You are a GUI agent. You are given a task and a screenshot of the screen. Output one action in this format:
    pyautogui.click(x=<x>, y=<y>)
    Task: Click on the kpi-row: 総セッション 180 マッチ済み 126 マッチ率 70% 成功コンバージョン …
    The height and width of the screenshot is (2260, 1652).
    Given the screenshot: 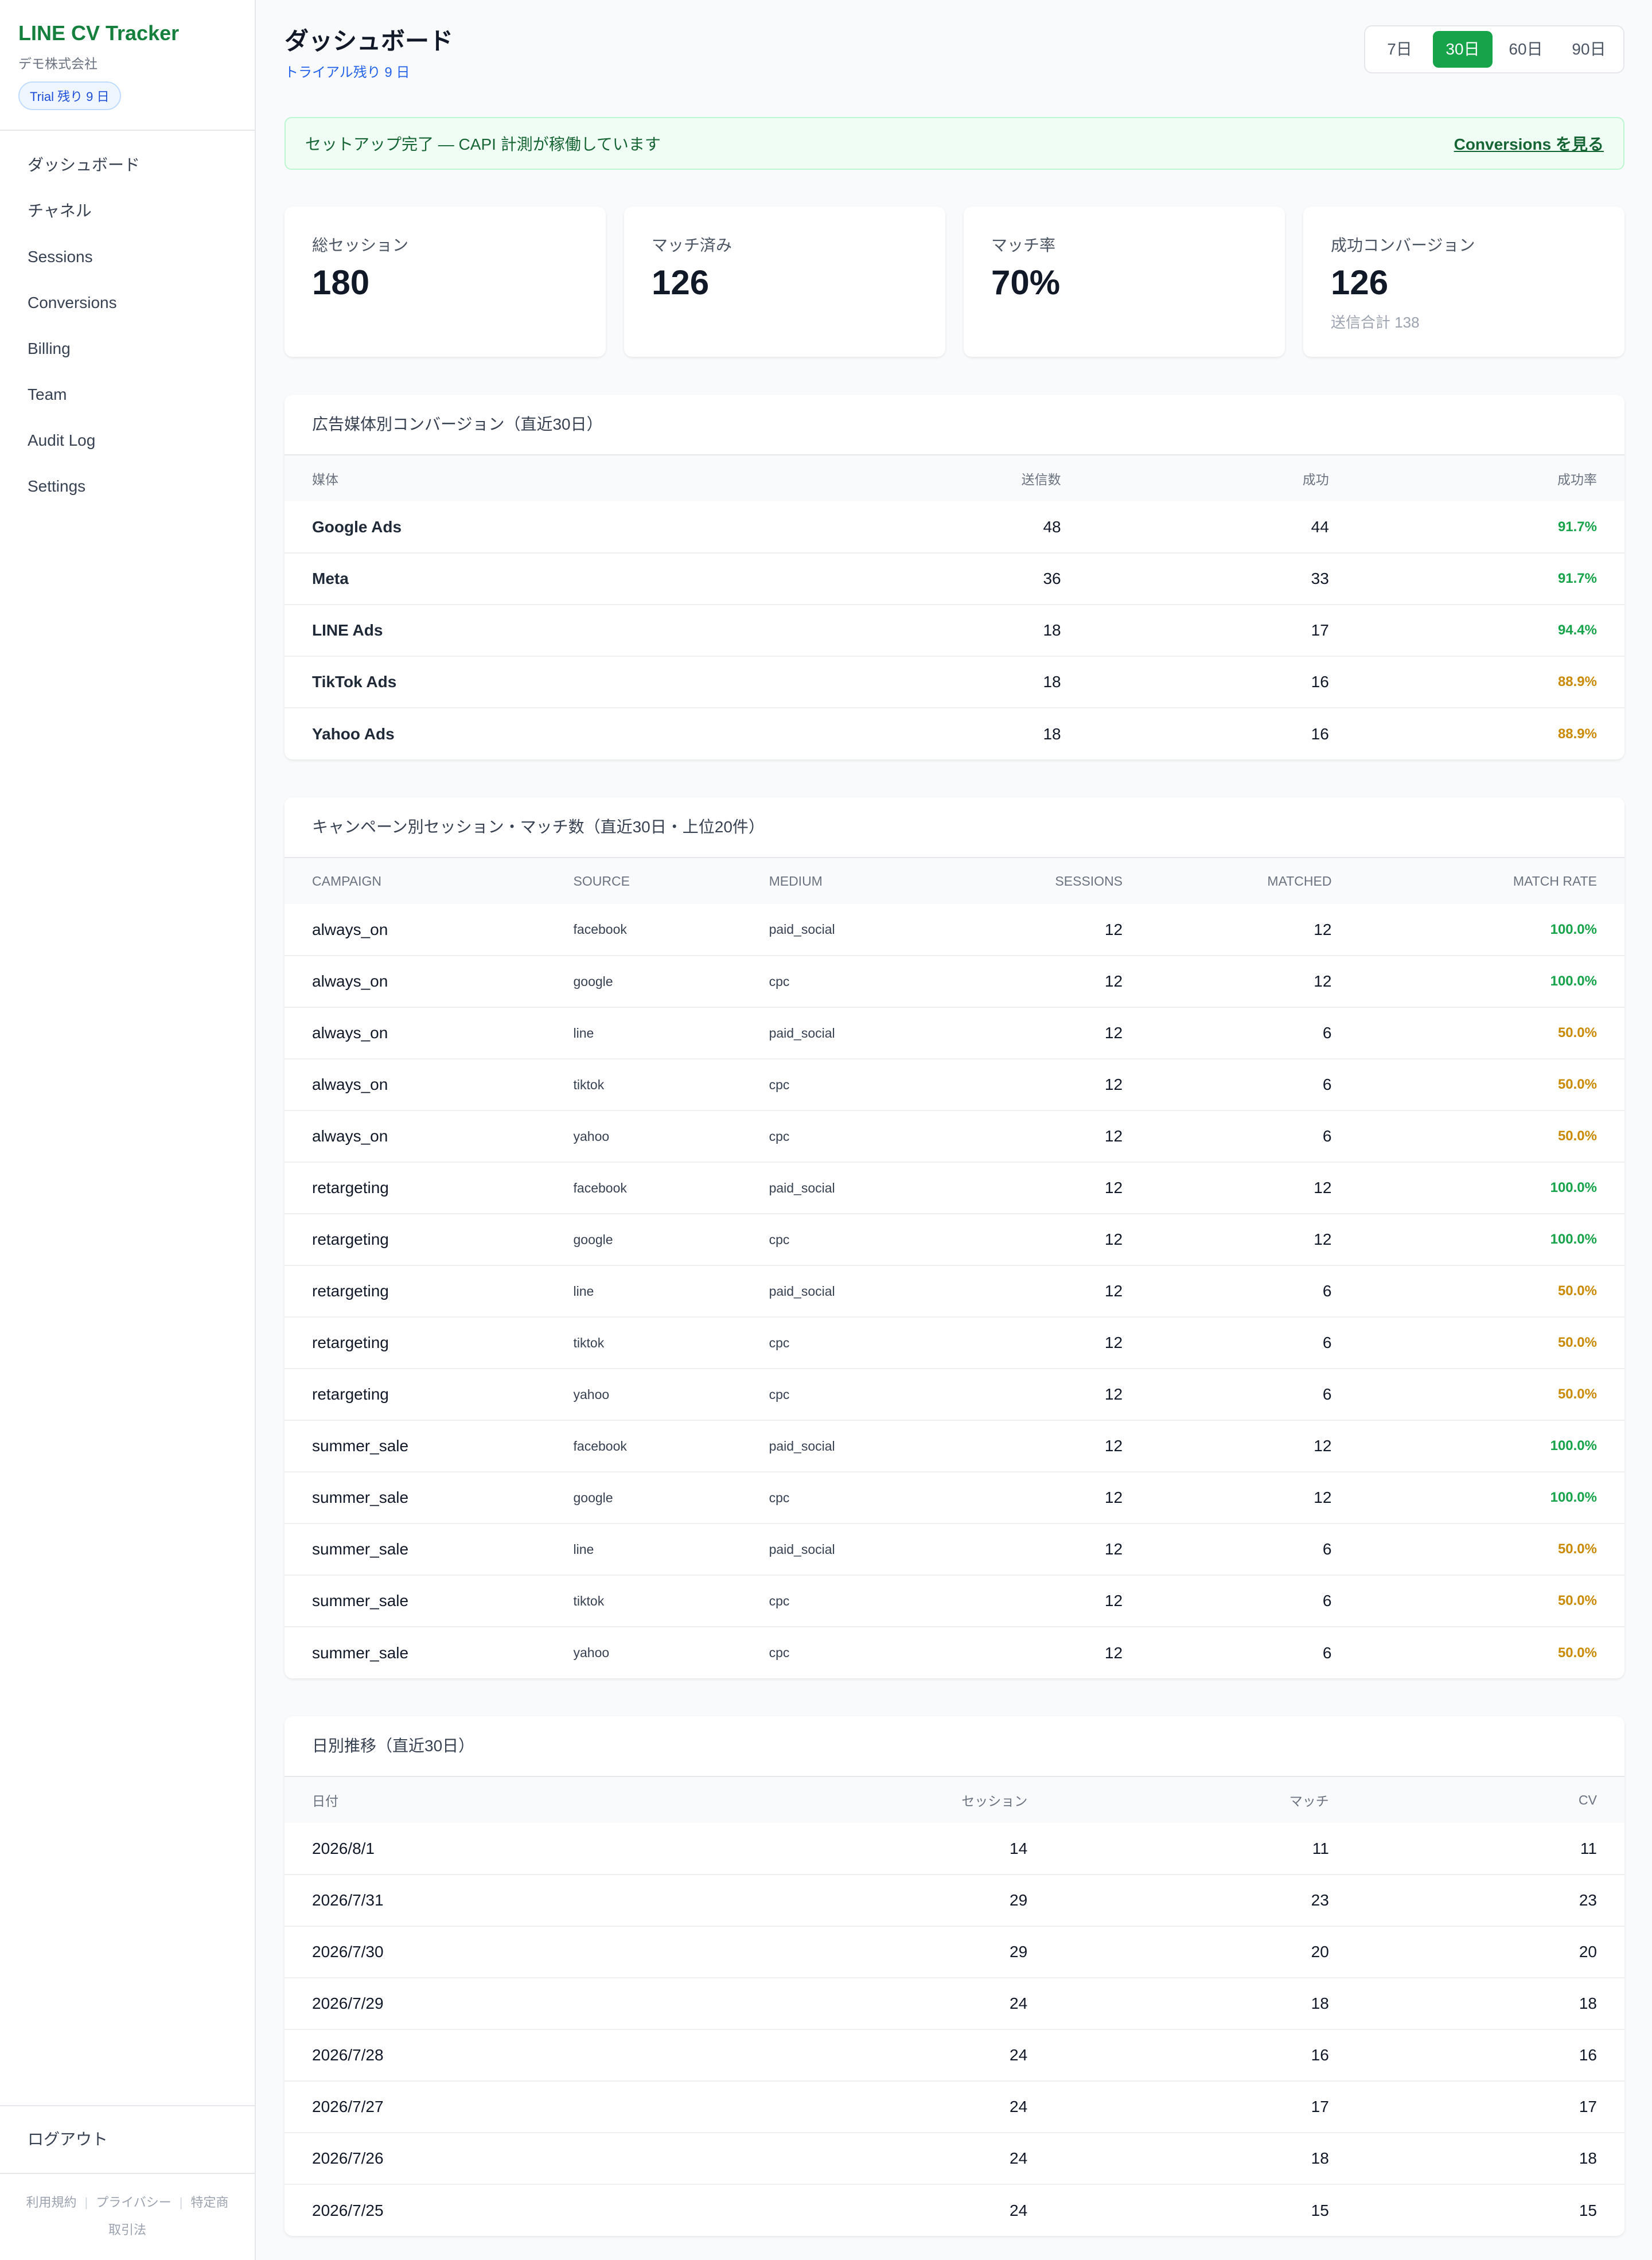 What is the action you would take?
    pyautogui.click(x=954, y=281)
    